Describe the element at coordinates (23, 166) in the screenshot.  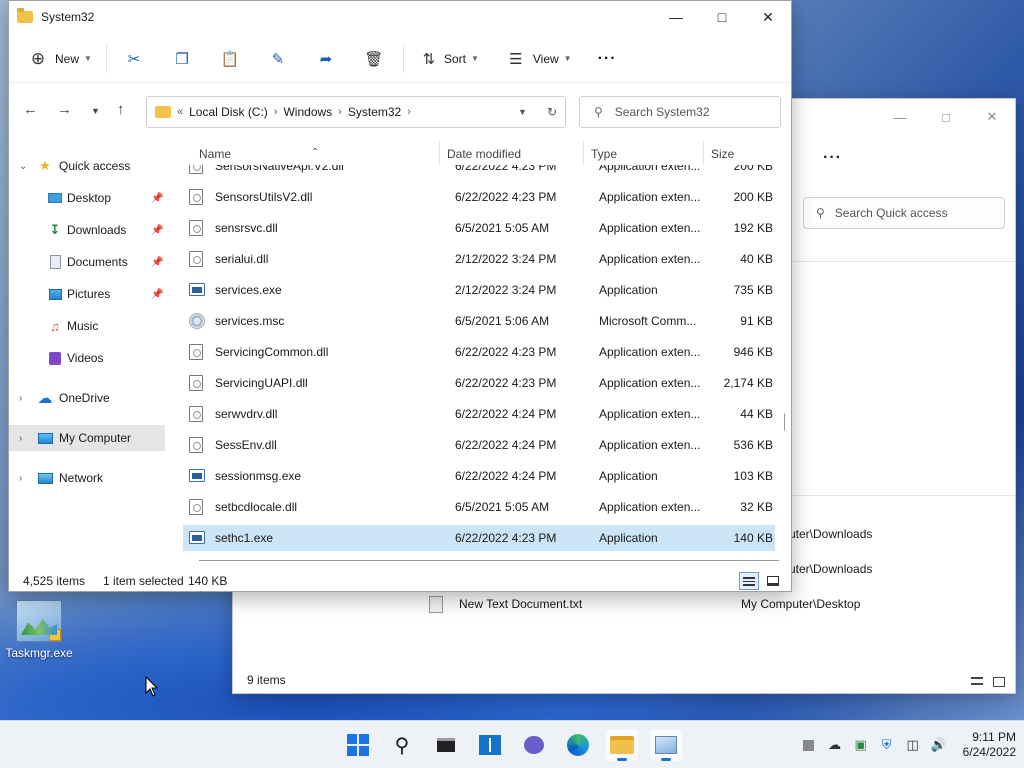
I see `chevron-down-icon: ⌄` at that location.